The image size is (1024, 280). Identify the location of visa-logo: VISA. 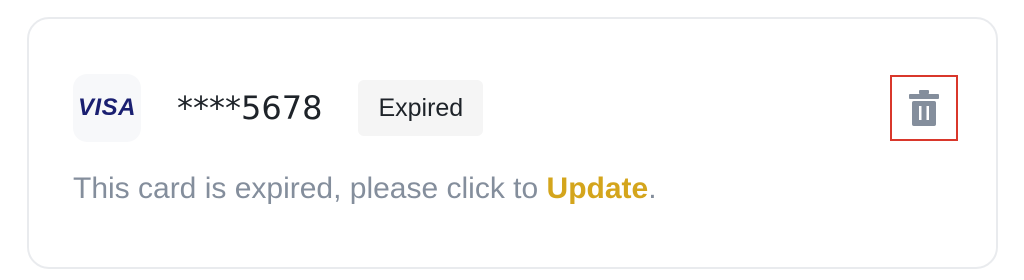
(107, 108).